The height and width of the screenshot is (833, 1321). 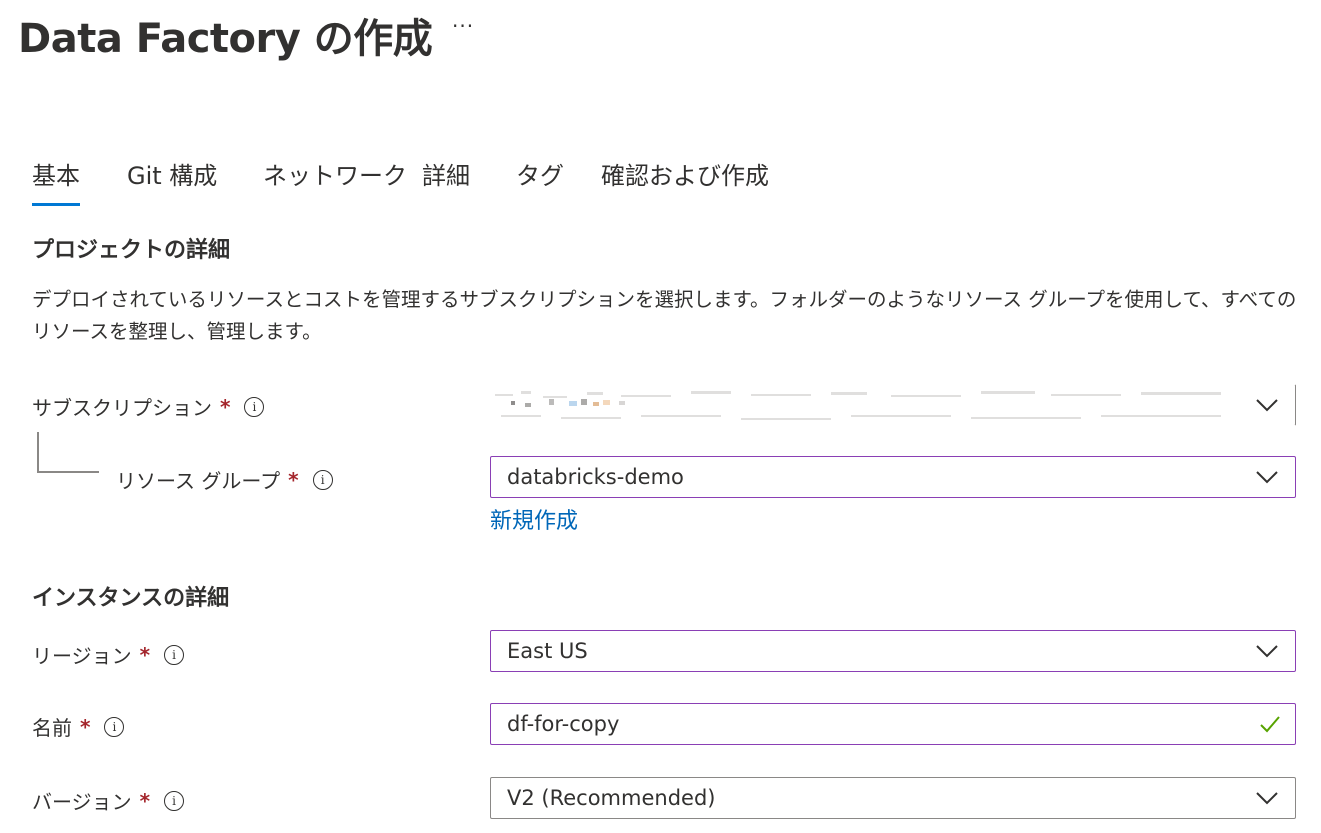 I want to click on name-label: 名前, so click(x=52, y=728).